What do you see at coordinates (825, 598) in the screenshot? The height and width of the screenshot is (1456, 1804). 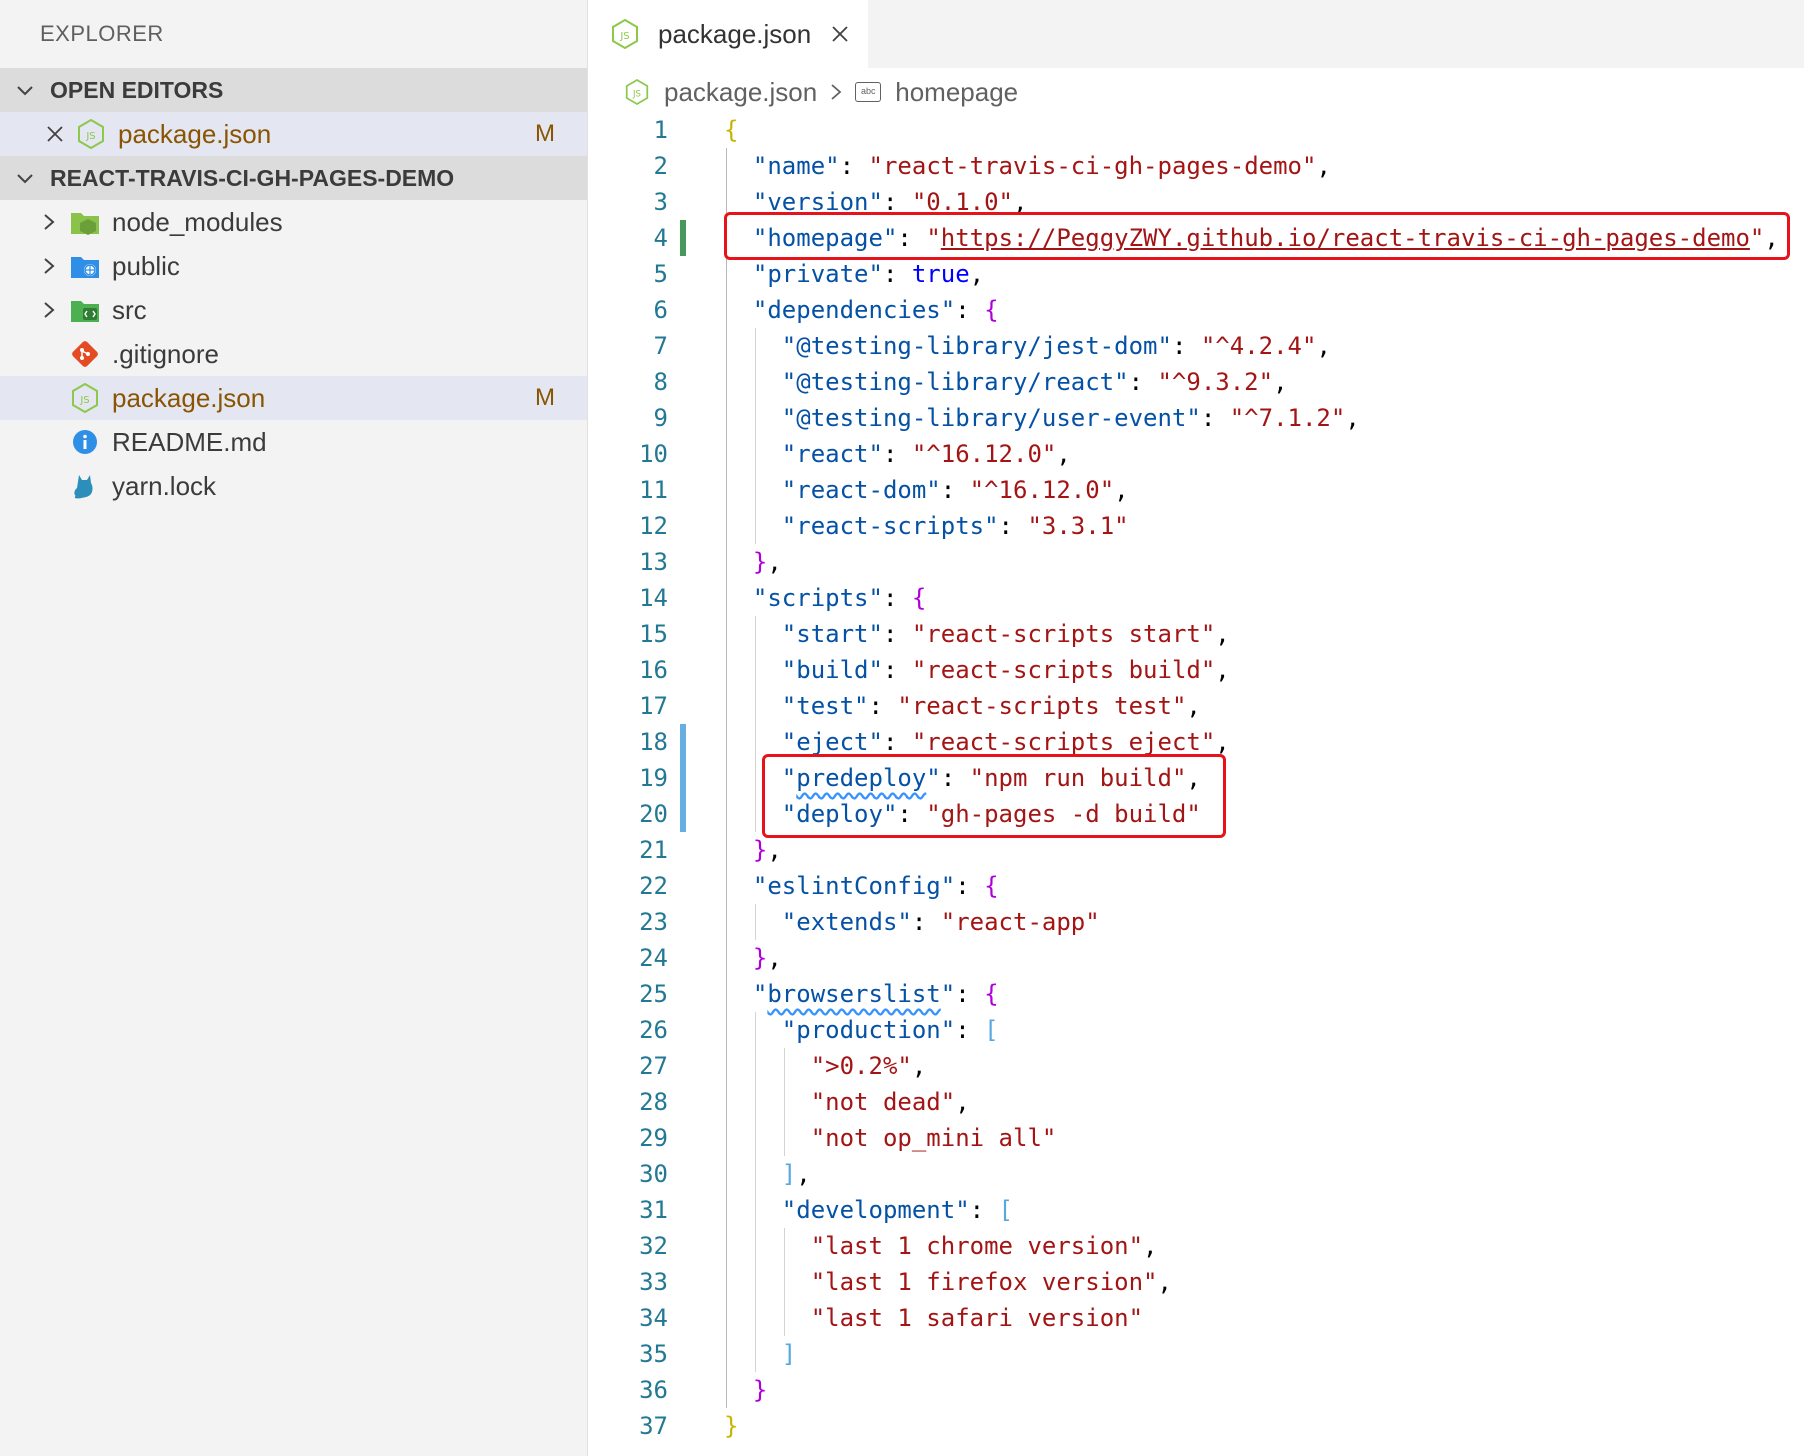 I see `line-text: "scripts": {` at bounding box center [825, 598].